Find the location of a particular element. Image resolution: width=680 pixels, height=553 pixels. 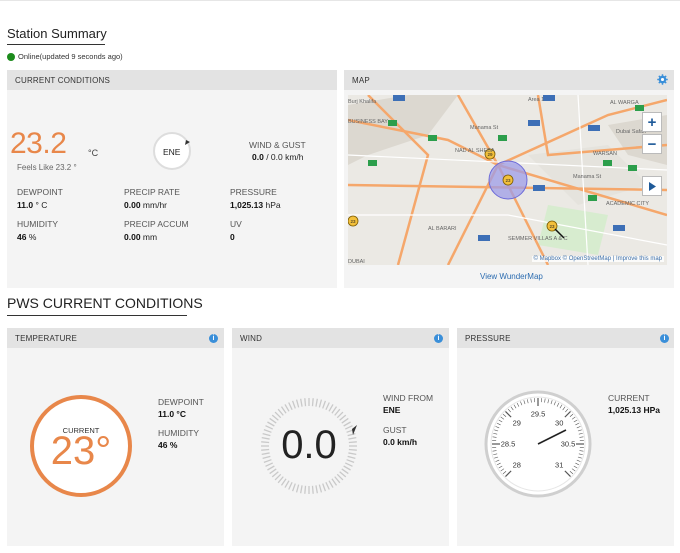

pressure-scale-label: 28 is located at coordinates (517, 465).